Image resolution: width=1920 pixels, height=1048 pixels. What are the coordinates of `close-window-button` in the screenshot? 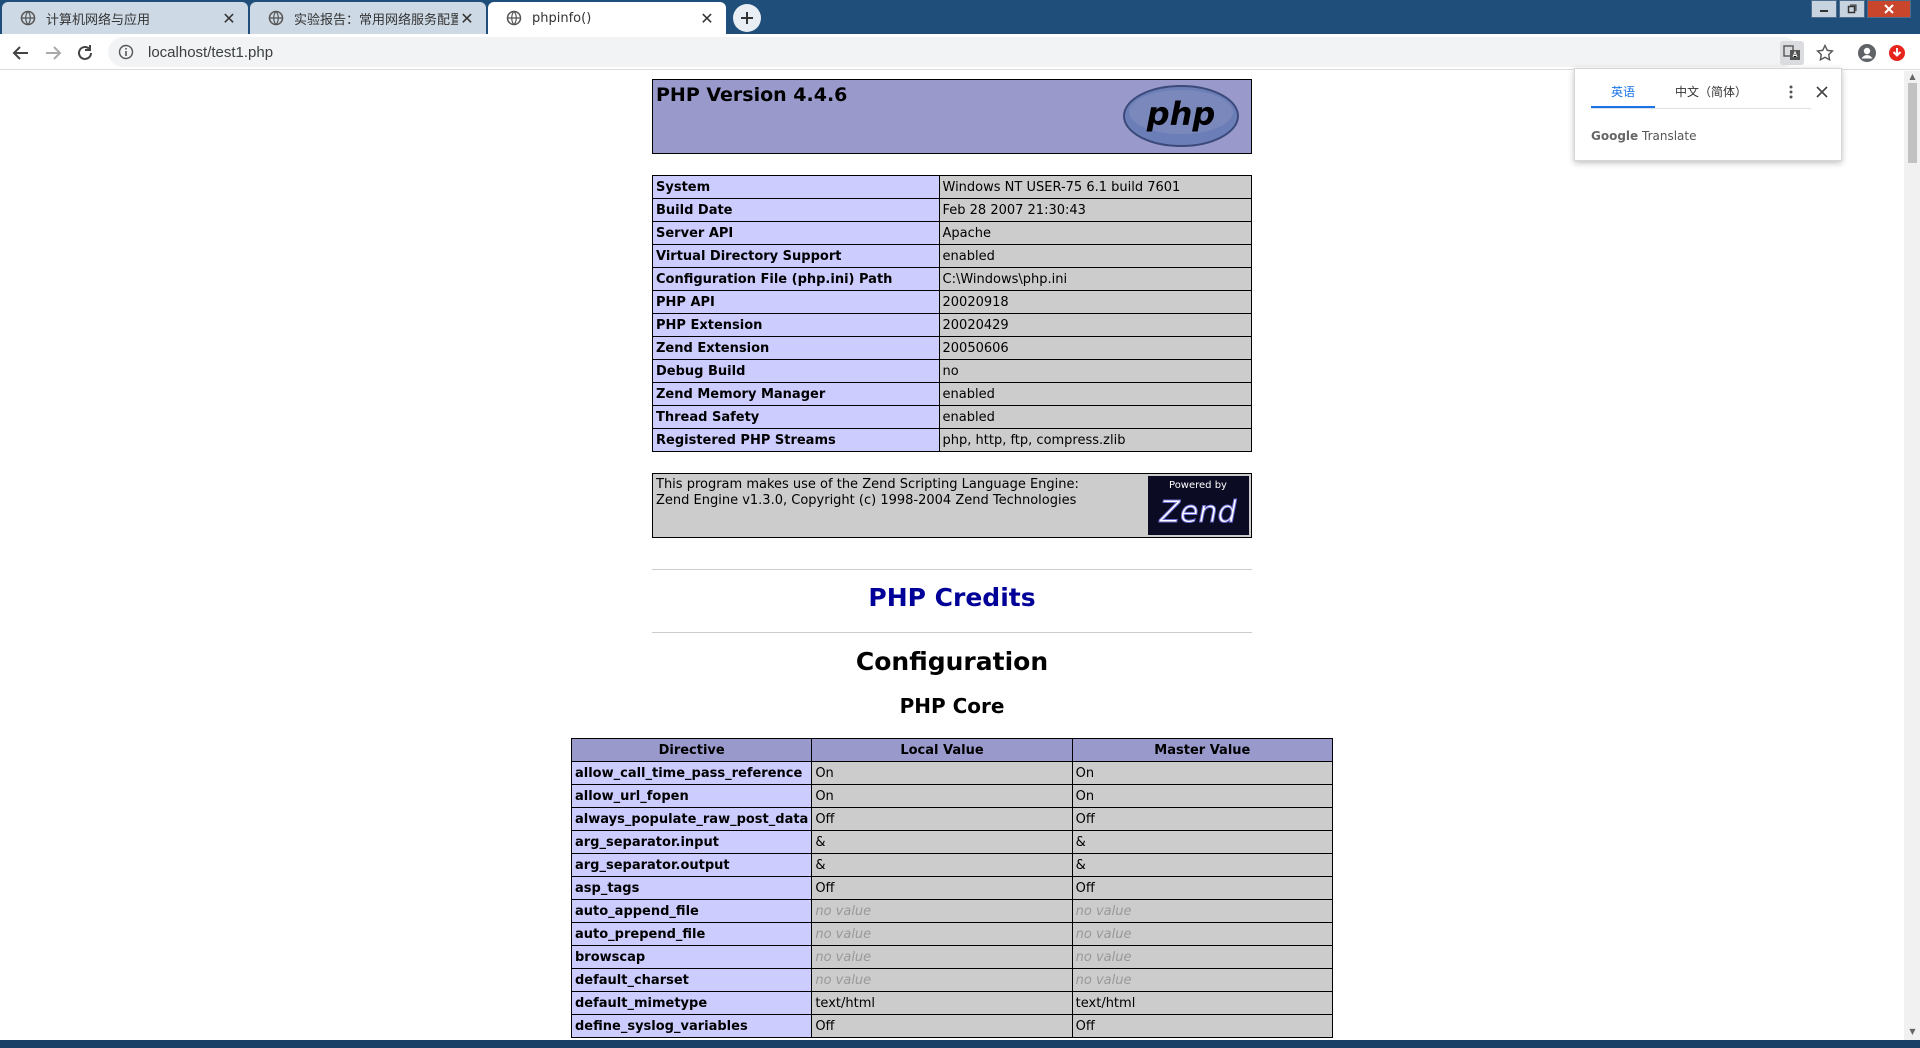 It's located at (1889, 9).